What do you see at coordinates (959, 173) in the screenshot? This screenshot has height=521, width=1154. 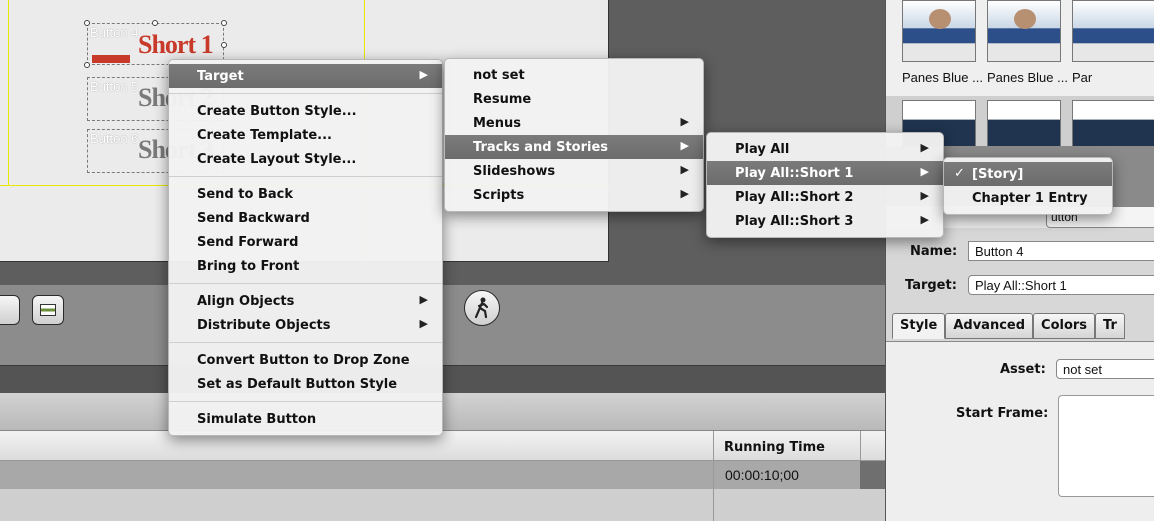 I see `checkmark-icon: ✓` at bounding box center [959, 173].